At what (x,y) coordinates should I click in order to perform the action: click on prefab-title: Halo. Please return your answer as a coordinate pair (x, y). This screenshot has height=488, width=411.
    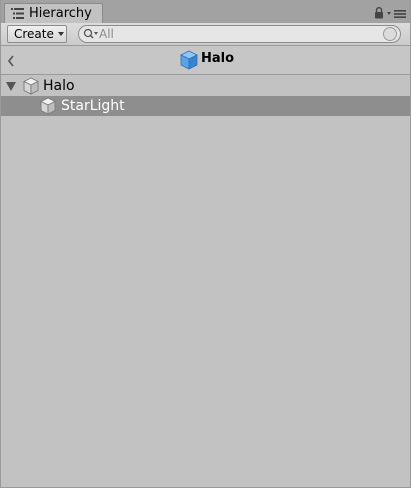
    Looking at the image, I should click on (218, 58).